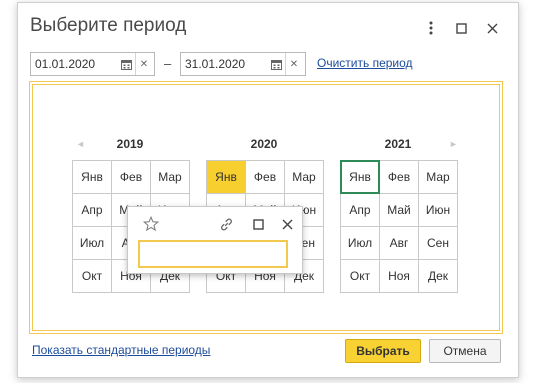 This screenshot has width=534, height=383. Describe the element at coordinates (293, 64) in the screenshot. I see `clear-end-date-icon: ✕` at that location.